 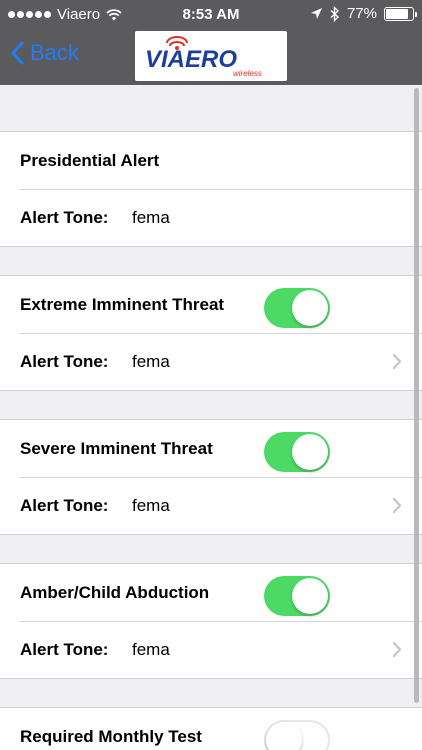 What do you see at coordinates (416, 395) in the screenshot?
I see `scrollbar` at bounding box center [416, 395].